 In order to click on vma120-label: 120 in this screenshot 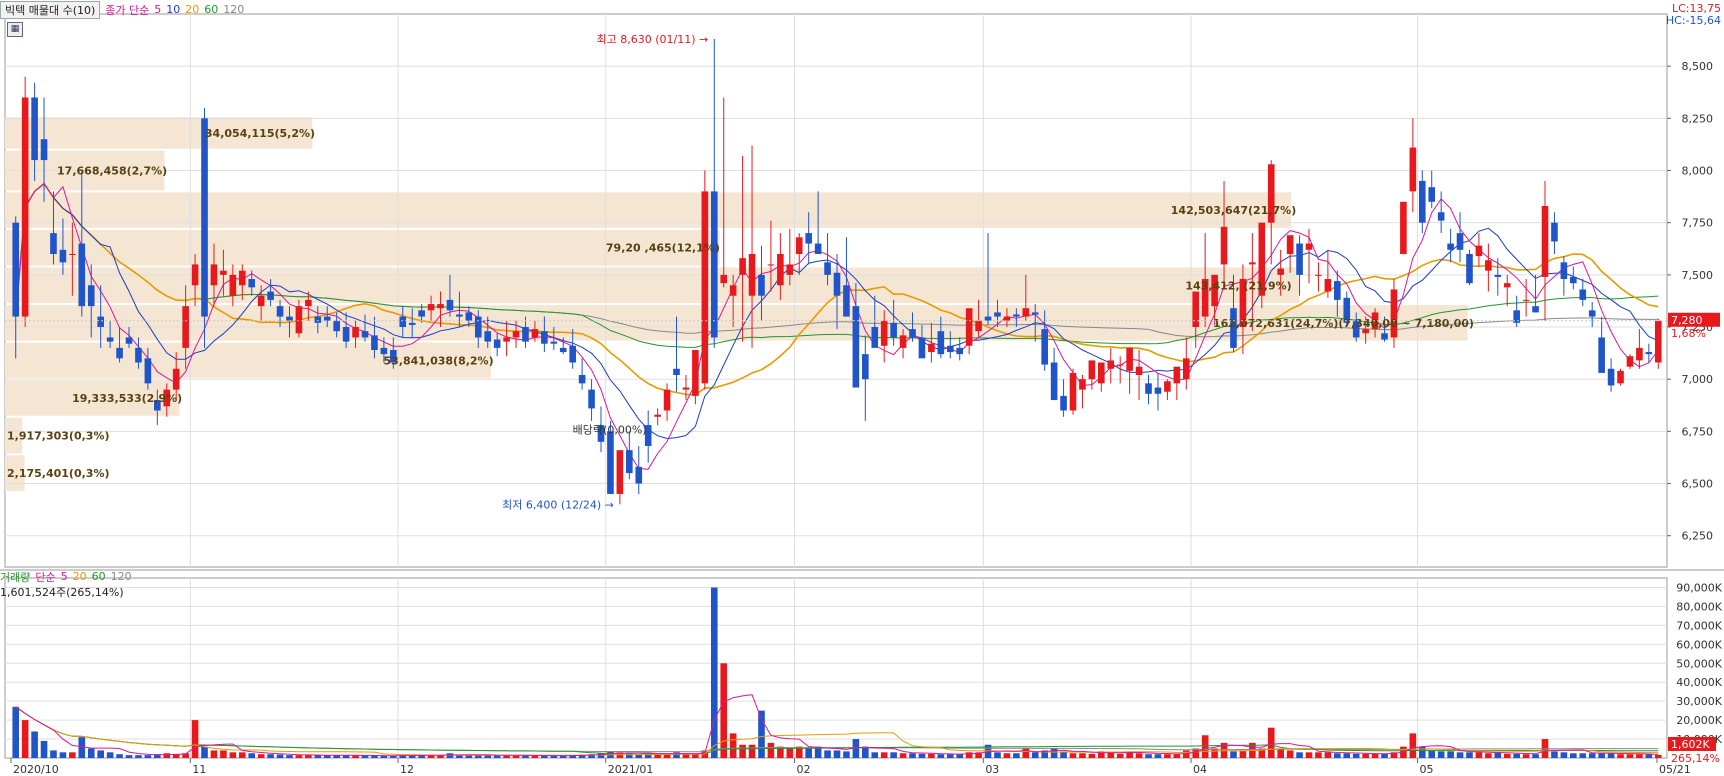, I will do `click(121, 576)`.